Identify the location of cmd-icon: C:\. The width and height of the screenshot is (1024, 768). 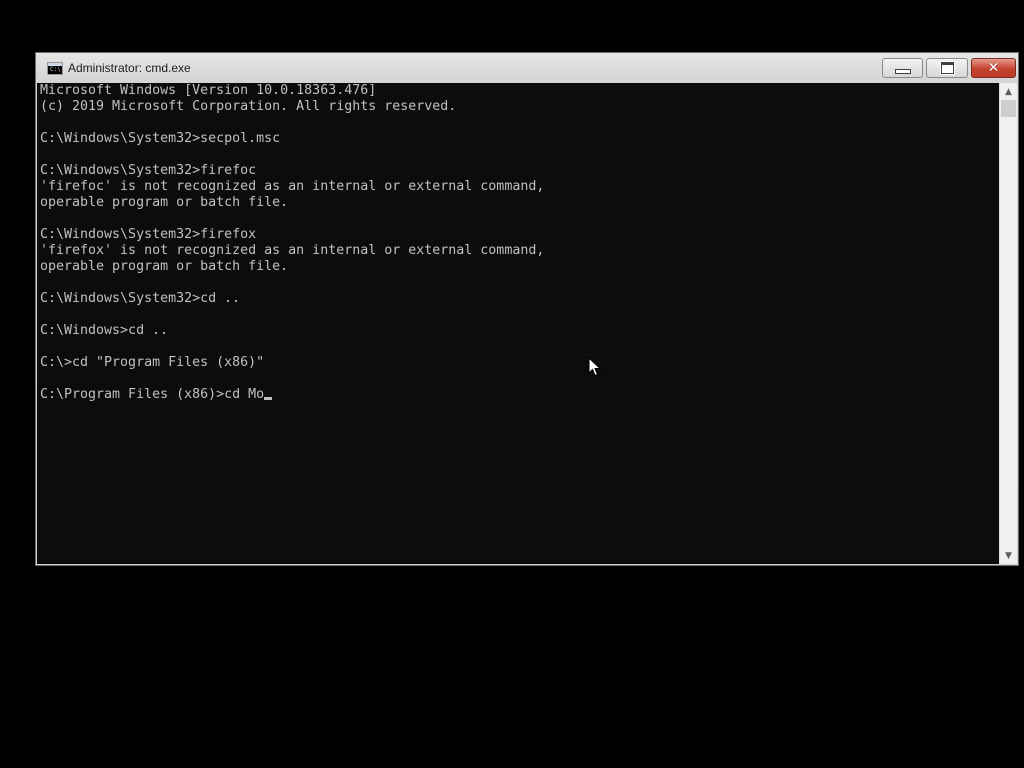
(55, 68).